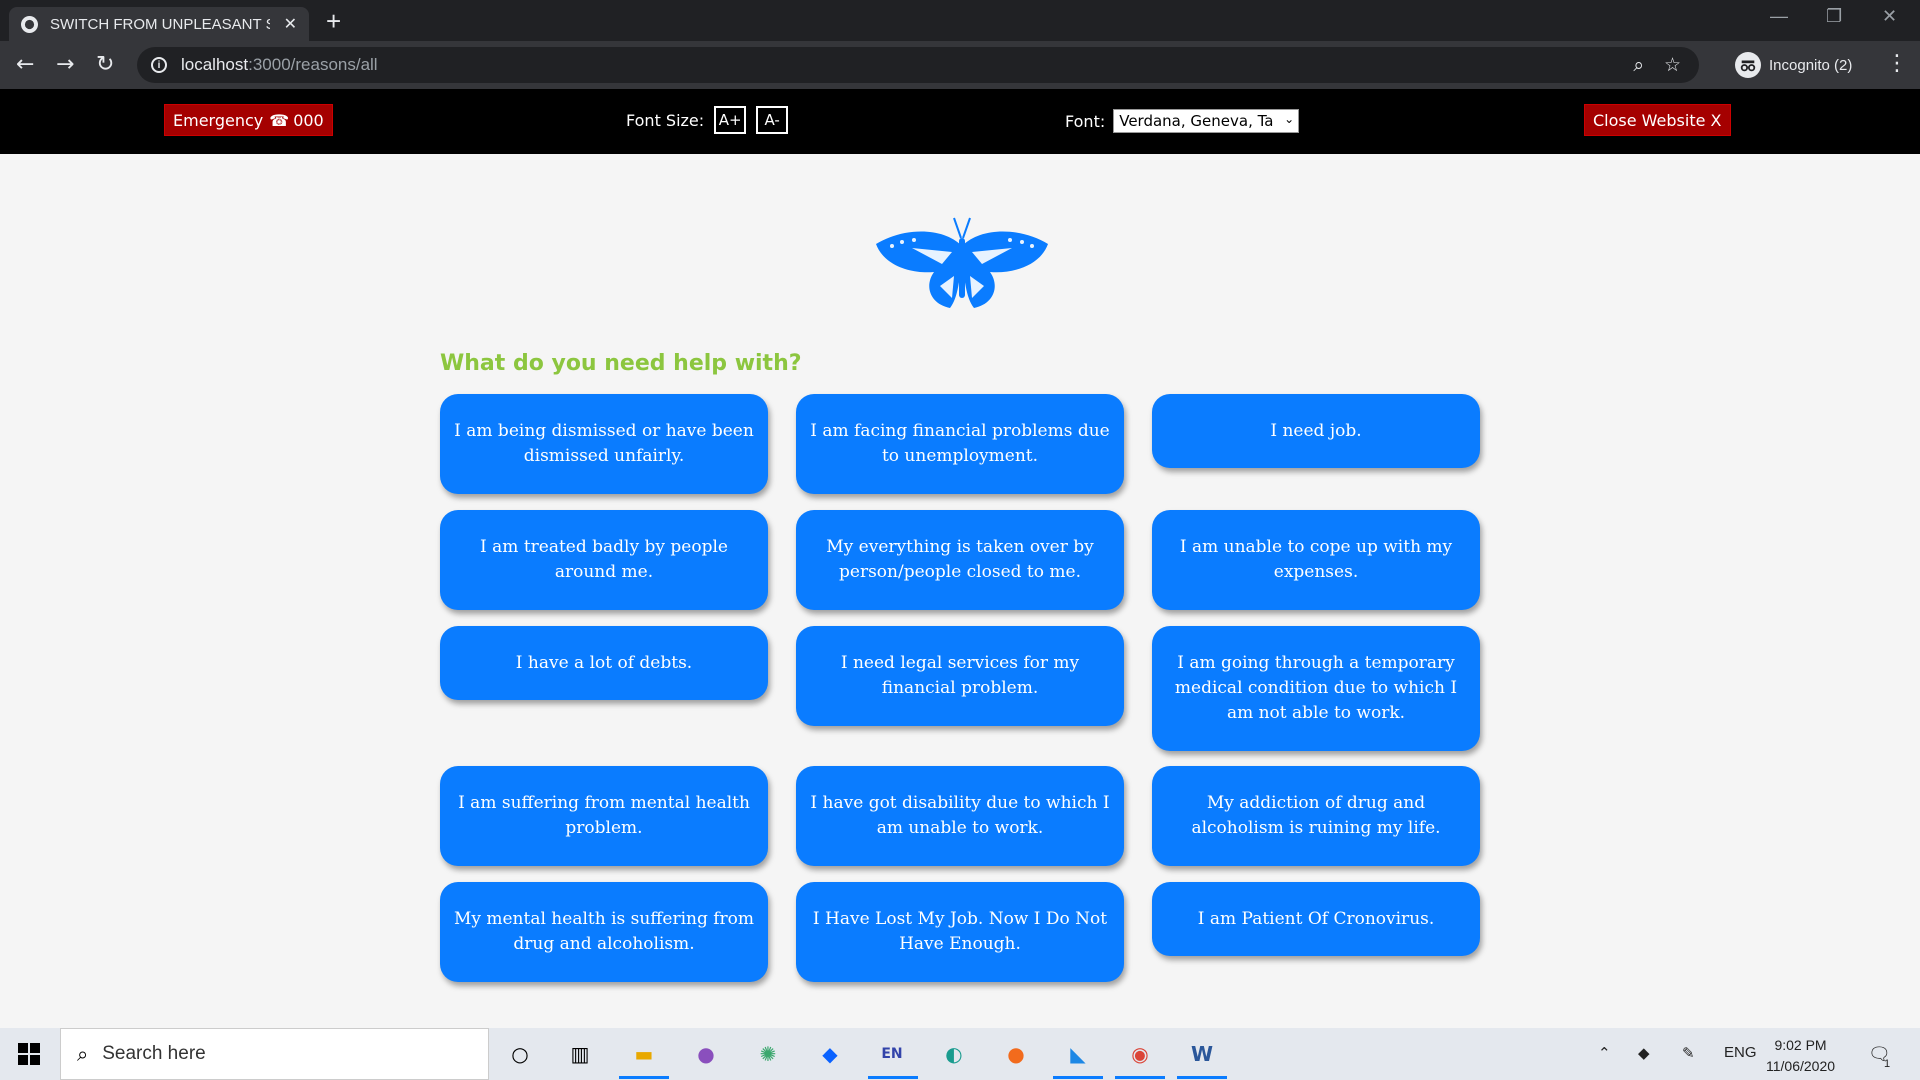 The width and height of the screenshot is (1920, 1080). What do you see at coordinates (665, 120) in the screenshot?
I see `font-size-label: Font Size:` at bounding box center [665, 120].